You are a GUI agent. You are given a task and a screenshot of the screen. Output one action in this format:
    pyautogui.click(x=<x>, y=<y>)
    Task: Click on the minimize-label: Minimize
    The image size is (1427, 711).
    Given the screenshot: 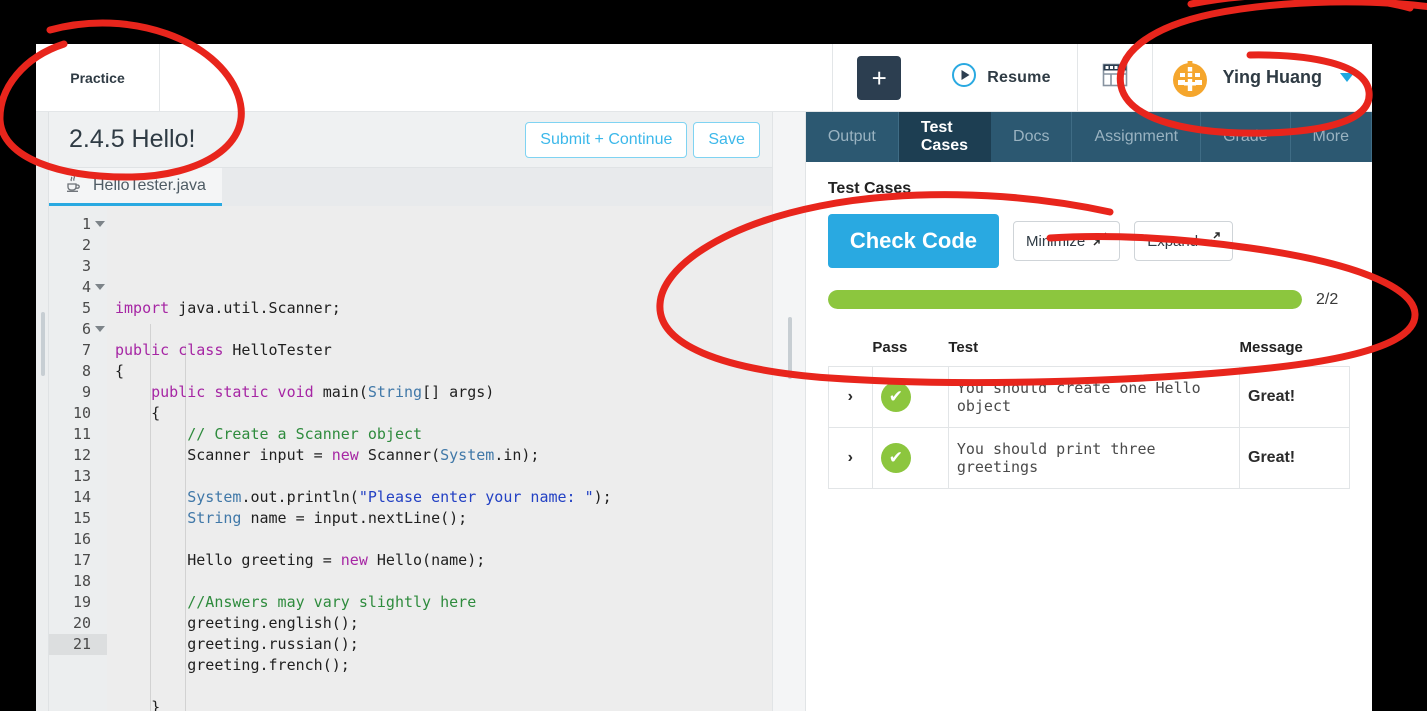 What is the action you would take?
    pyautogui.click(x=1056, y=241)
    